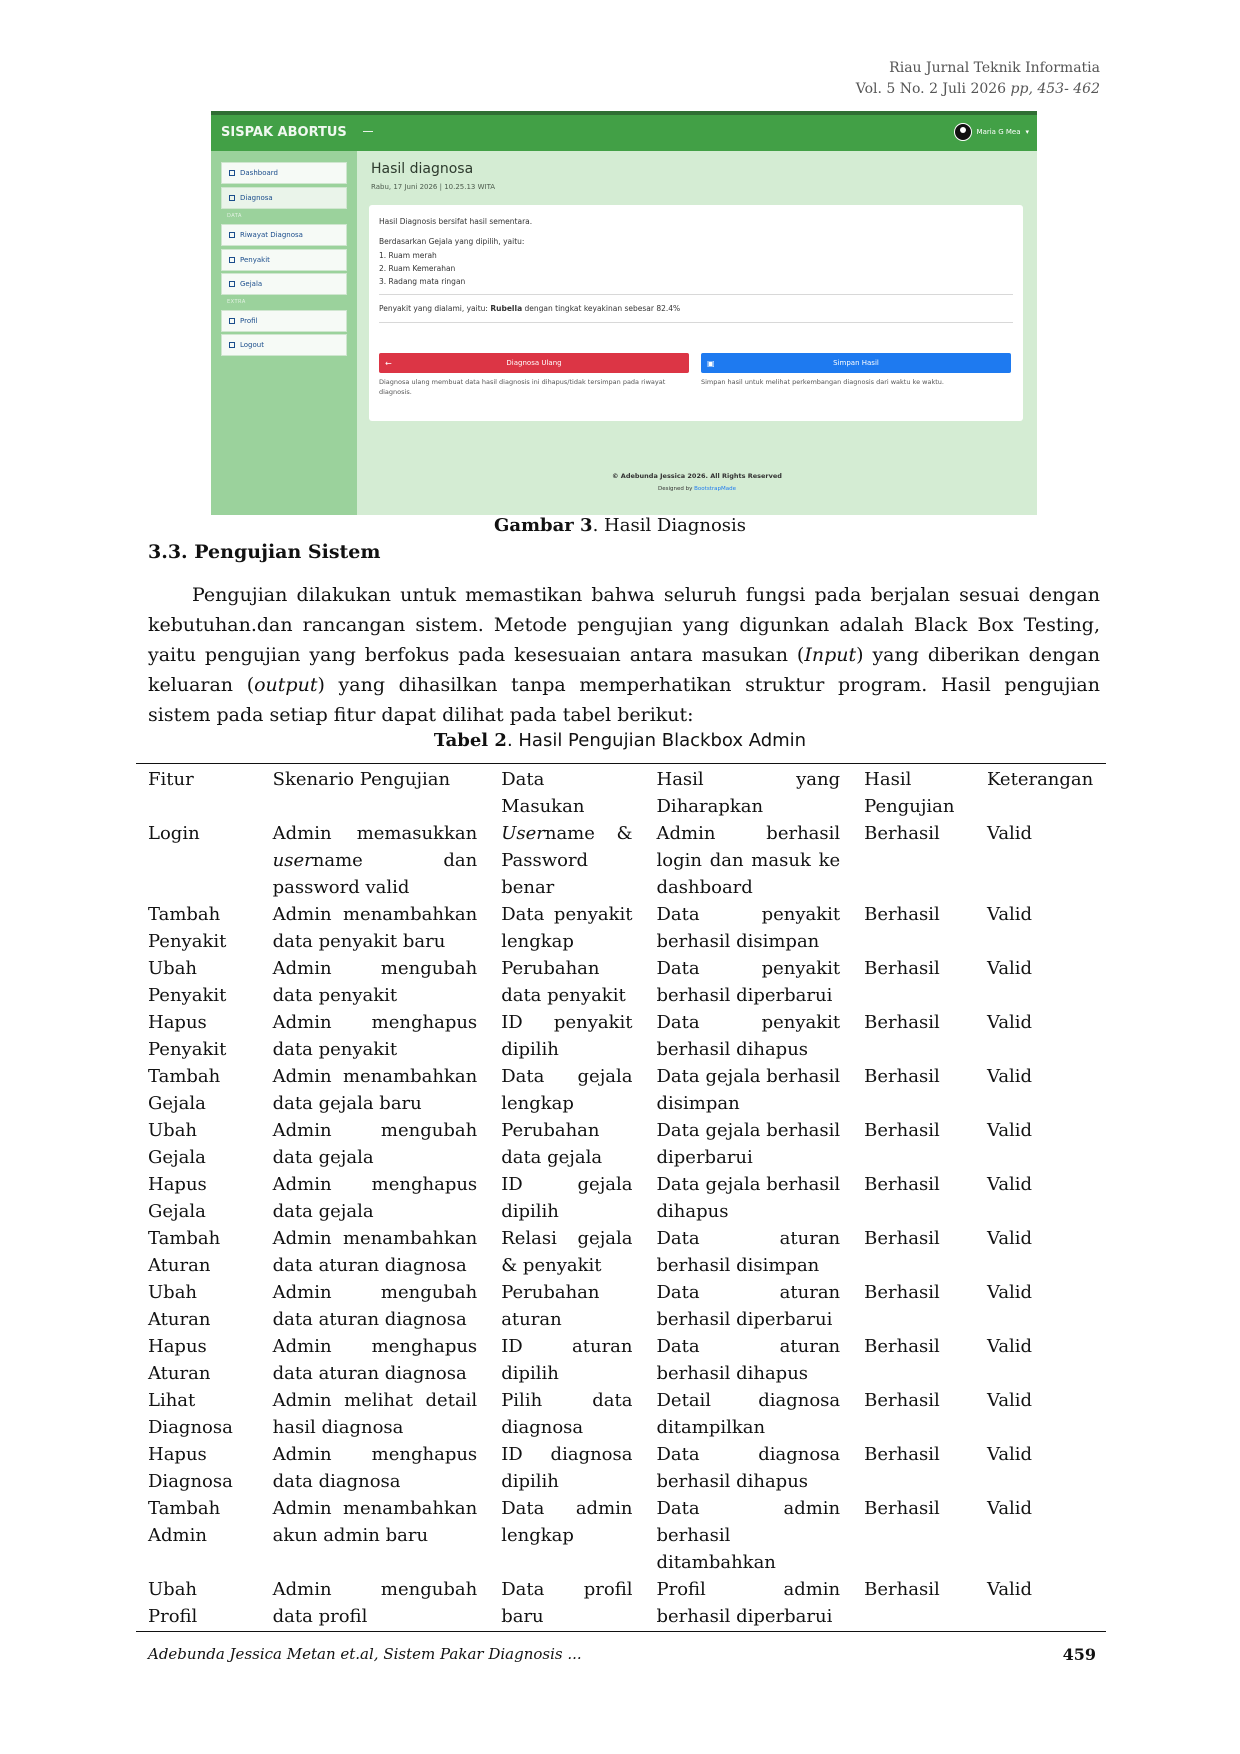  Describe the element at coordinates (620, 525) in the screenshot. I see `figure-caption: Gambar 3. Hasil Diagnosis` at that location.